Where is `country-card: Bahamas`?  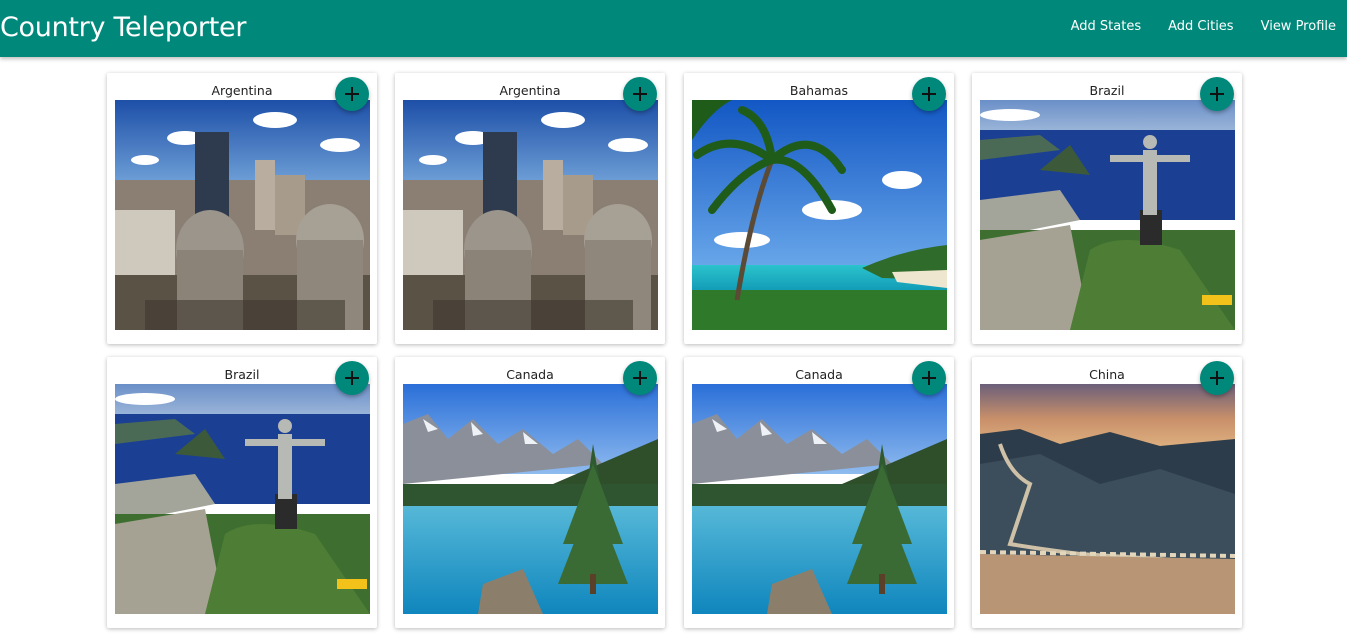 country-card: Bahamas is located at coordinates (819, 208).